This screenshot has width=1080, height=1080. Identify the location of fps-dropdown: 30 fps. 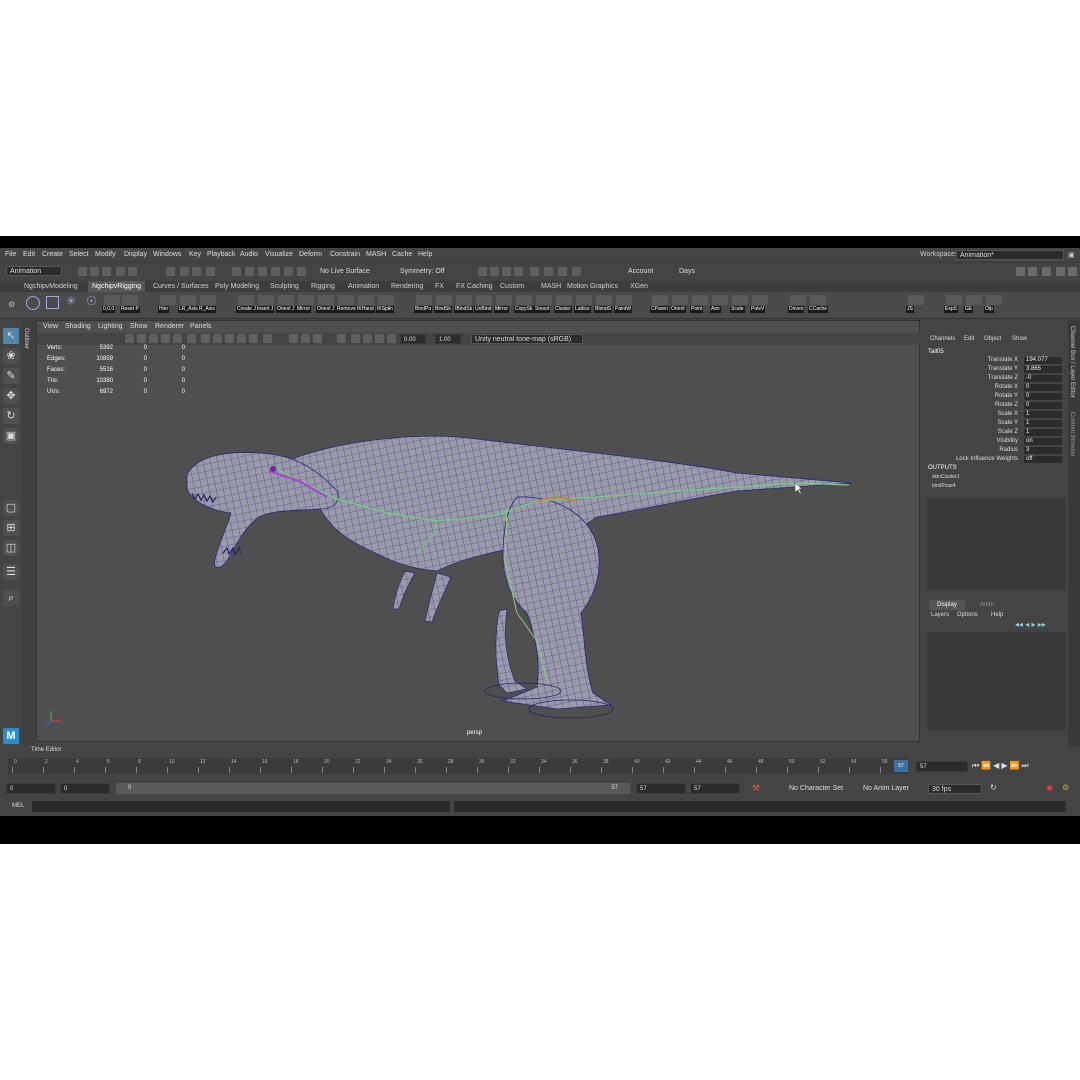
(955, 789).